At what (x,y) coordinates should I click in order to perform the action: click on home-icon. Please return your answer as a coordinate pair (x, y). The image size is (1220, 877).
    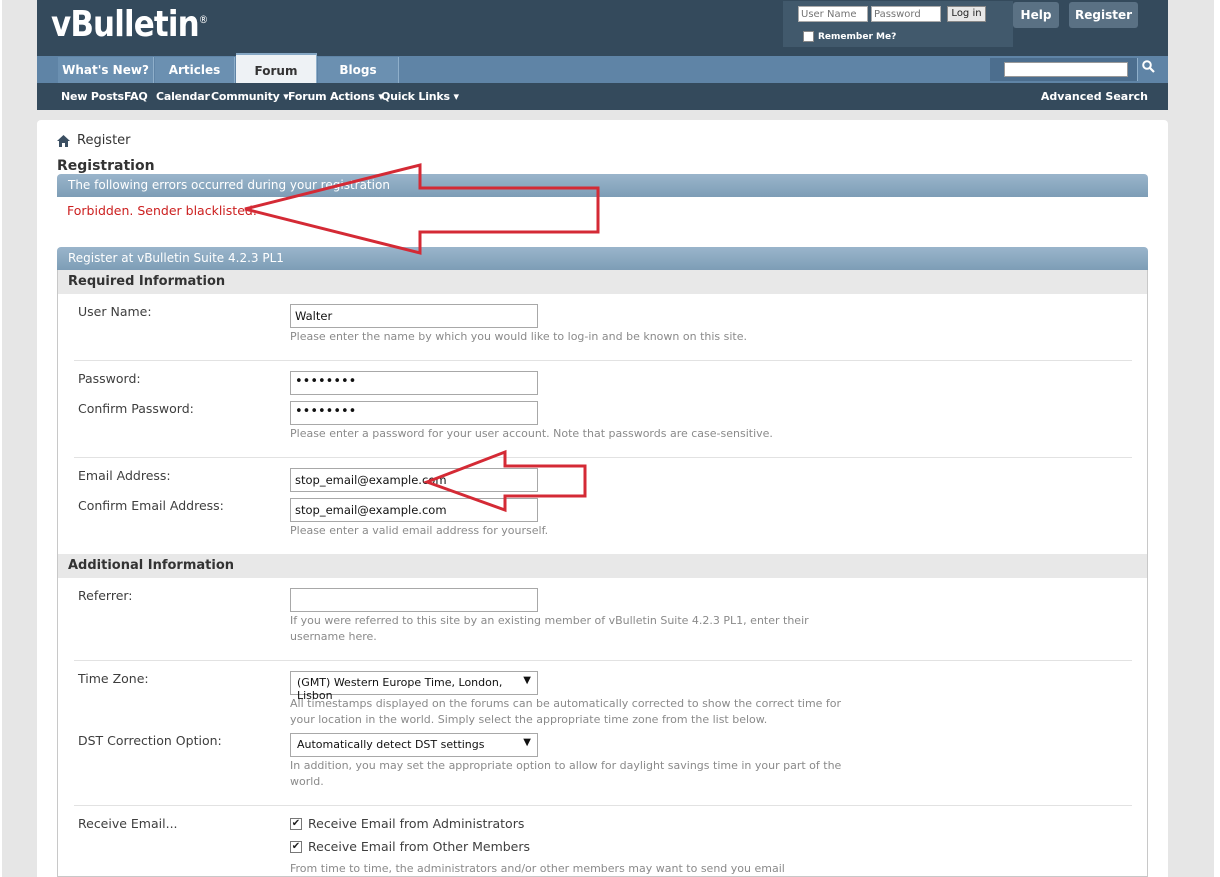
    Looking at the image, I should click on (63, 140).